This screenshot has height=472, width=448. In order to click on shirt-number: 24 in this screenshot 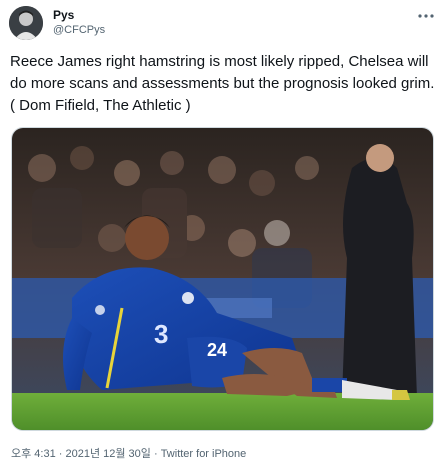, I will do `click(217, 350)`.